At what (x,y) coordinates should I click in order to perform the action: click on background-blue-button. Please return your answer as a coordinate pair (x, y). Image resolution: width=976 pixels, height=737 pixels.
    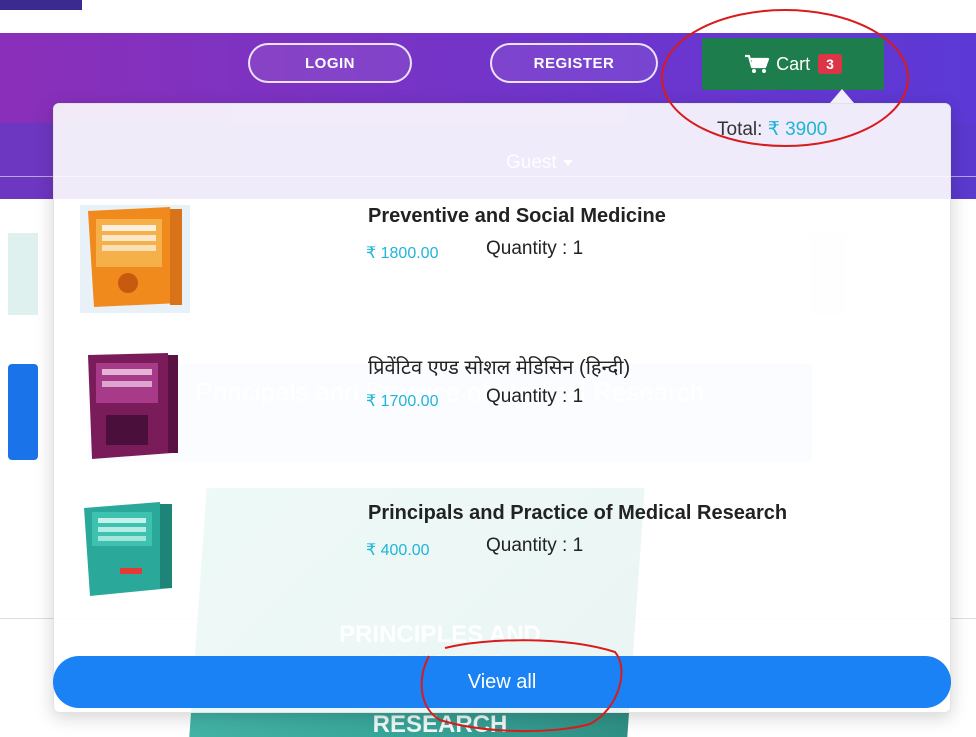
    Looking at the image, I should click on (23, 412).